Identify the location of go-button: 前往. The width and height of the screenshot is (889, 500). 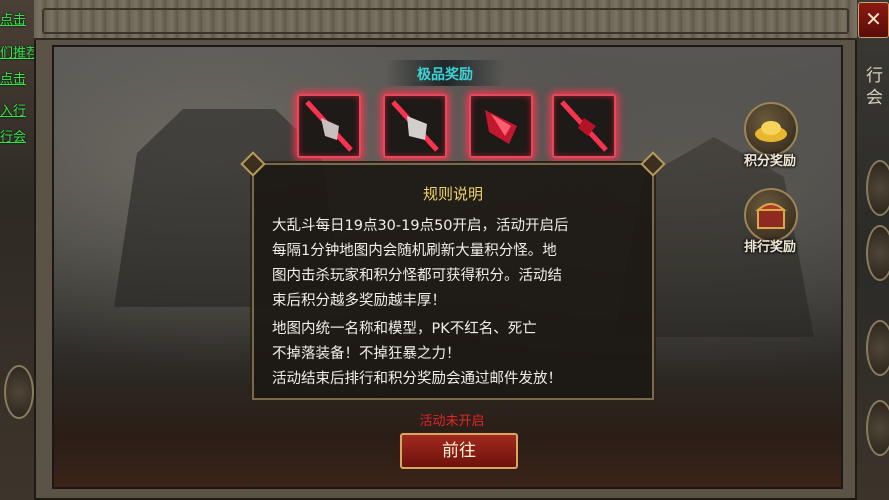
(459, 451).